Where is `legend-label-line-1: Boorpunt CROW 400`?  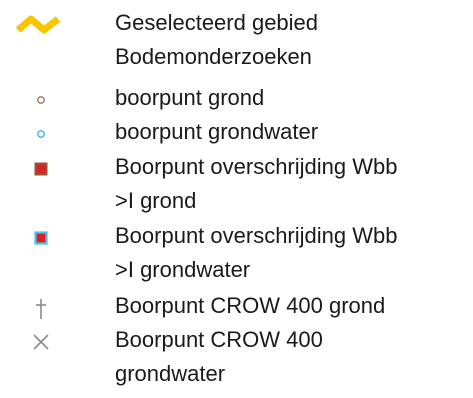 legend-label-line-1: Boorpunt CROW 400 is located at coordinates (219, 339).